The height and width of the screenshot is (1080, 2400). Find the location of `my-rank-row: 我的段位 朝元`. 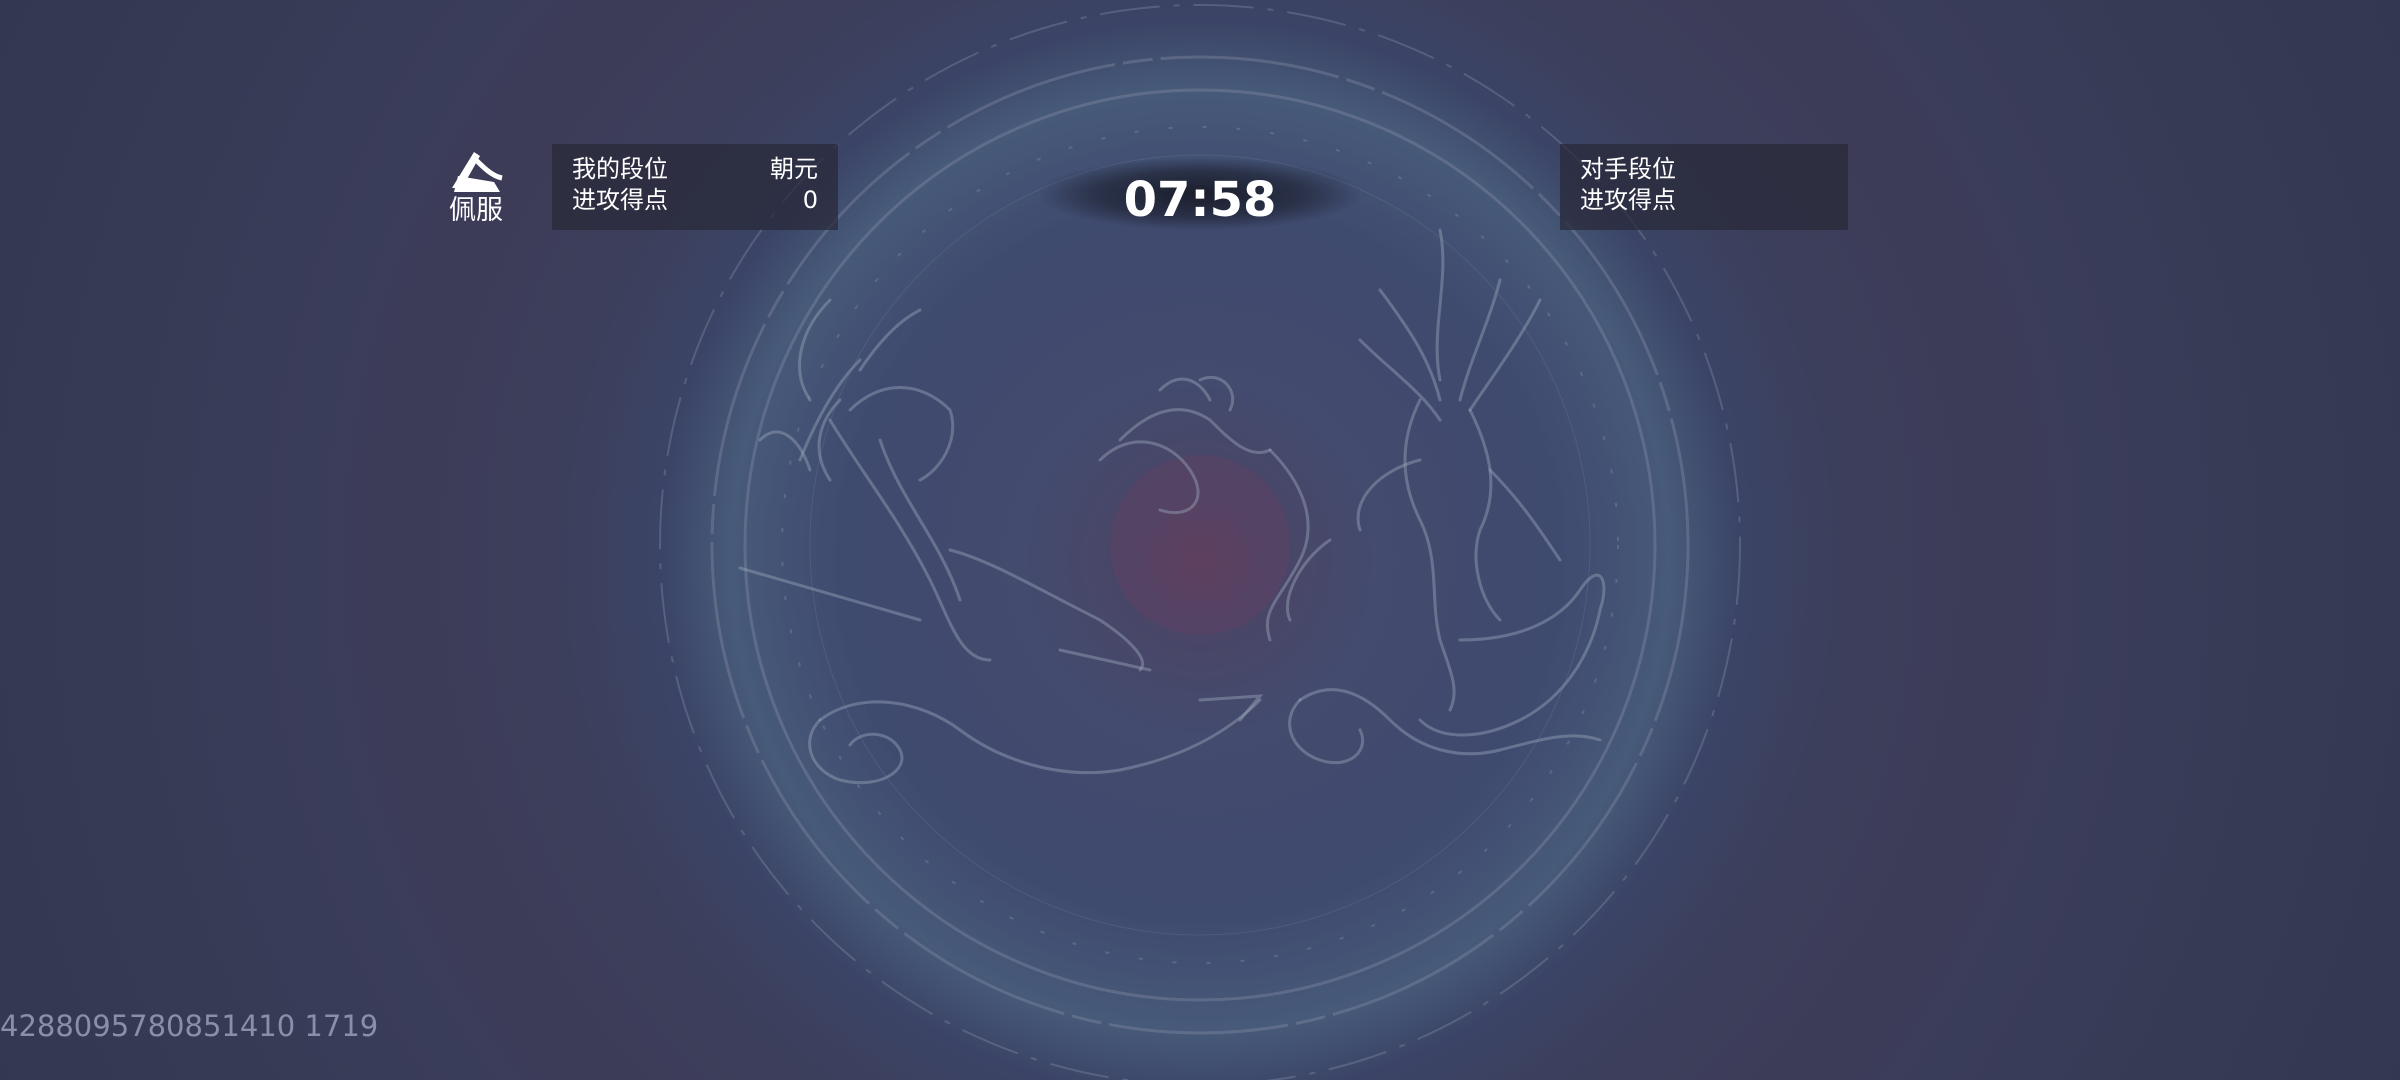

my-rank-row: 我的段位 朝元 is located at coordinates (695, 169).